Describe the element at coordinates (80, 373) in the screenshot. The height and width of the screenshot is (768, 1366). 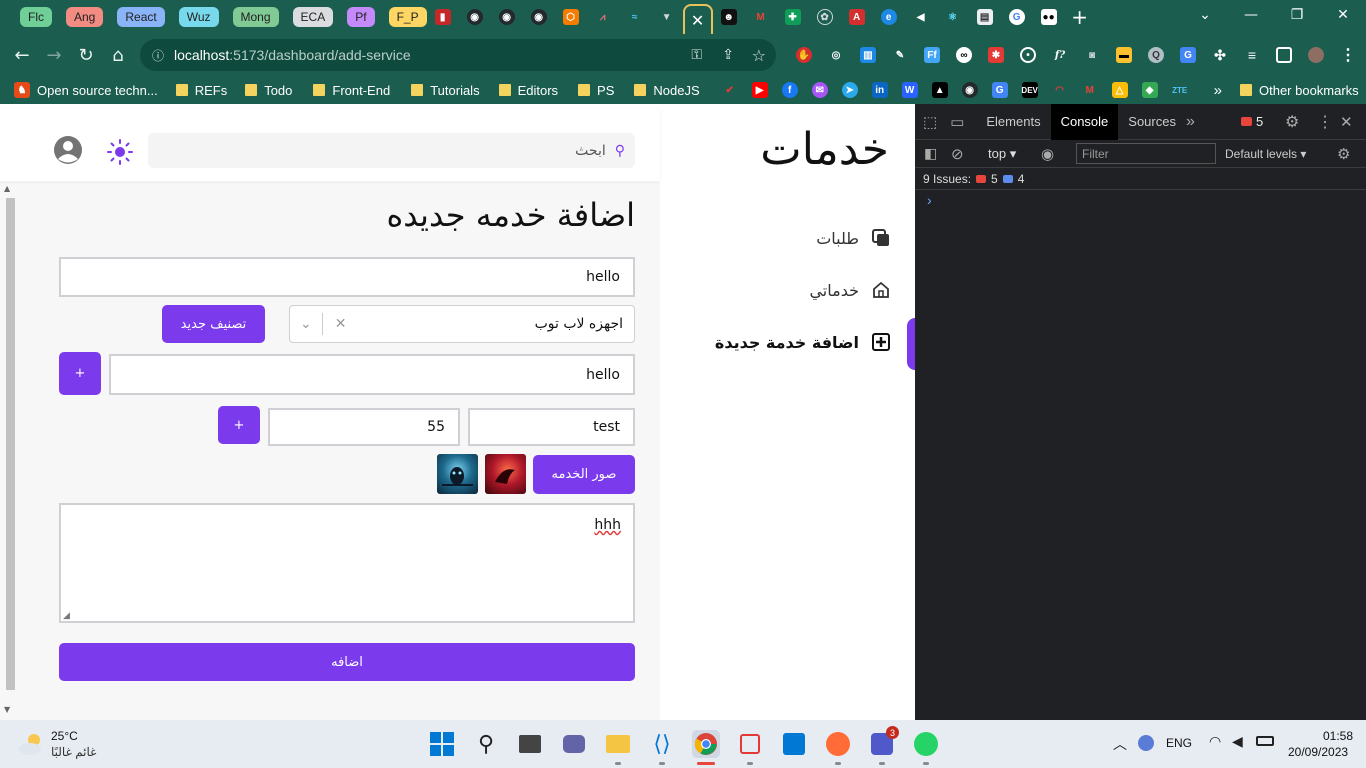
I see `add-feature-button: +` at that location.